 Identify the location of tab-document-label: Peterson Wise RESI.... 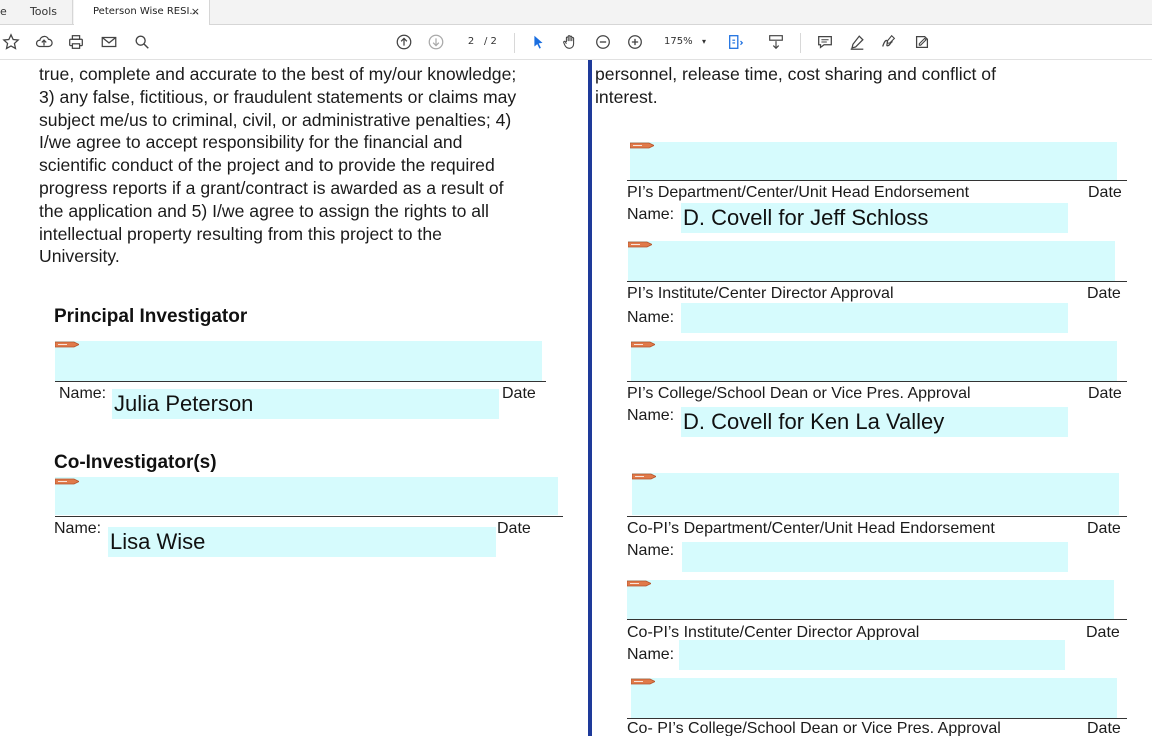
(146, 11).